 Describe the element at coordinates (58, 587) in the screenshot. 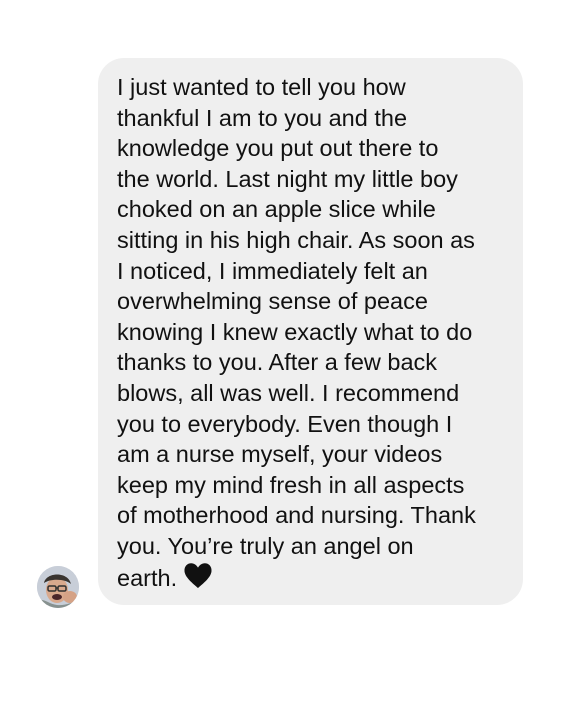

I see `sender-avatar` at that location.